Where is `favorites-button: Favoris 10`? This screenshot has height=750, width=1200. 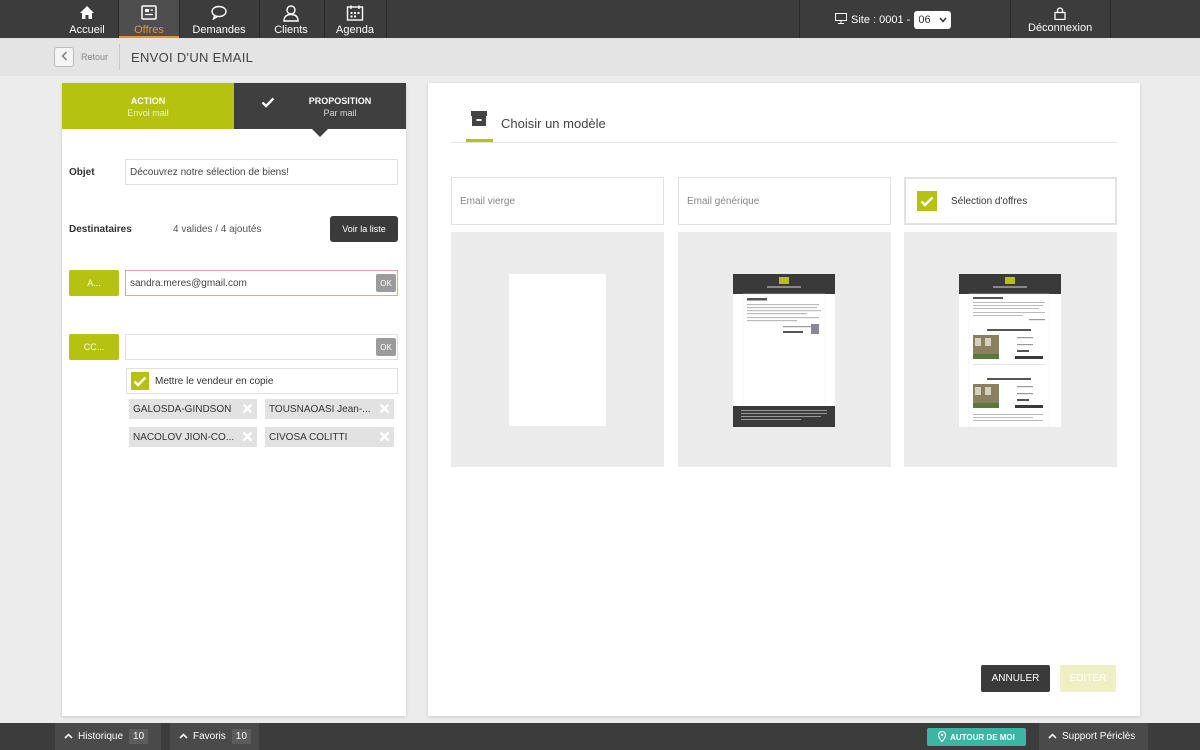
favorites-button: Favoris 10 is located at coordinates (214, 736).